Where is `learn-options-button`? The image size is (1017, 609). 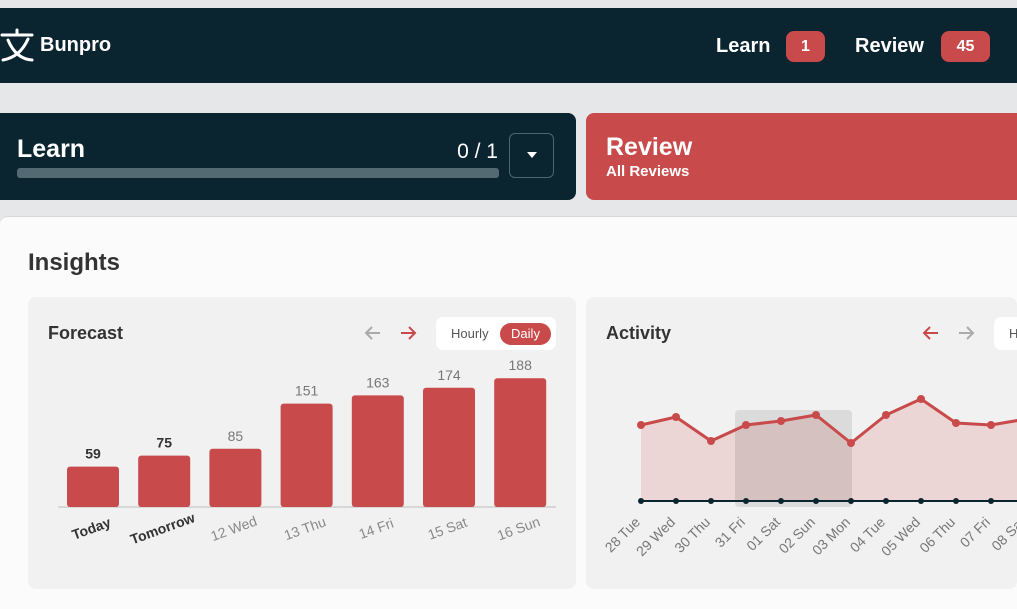
learn-options-button is located at coordinates (531, 155).